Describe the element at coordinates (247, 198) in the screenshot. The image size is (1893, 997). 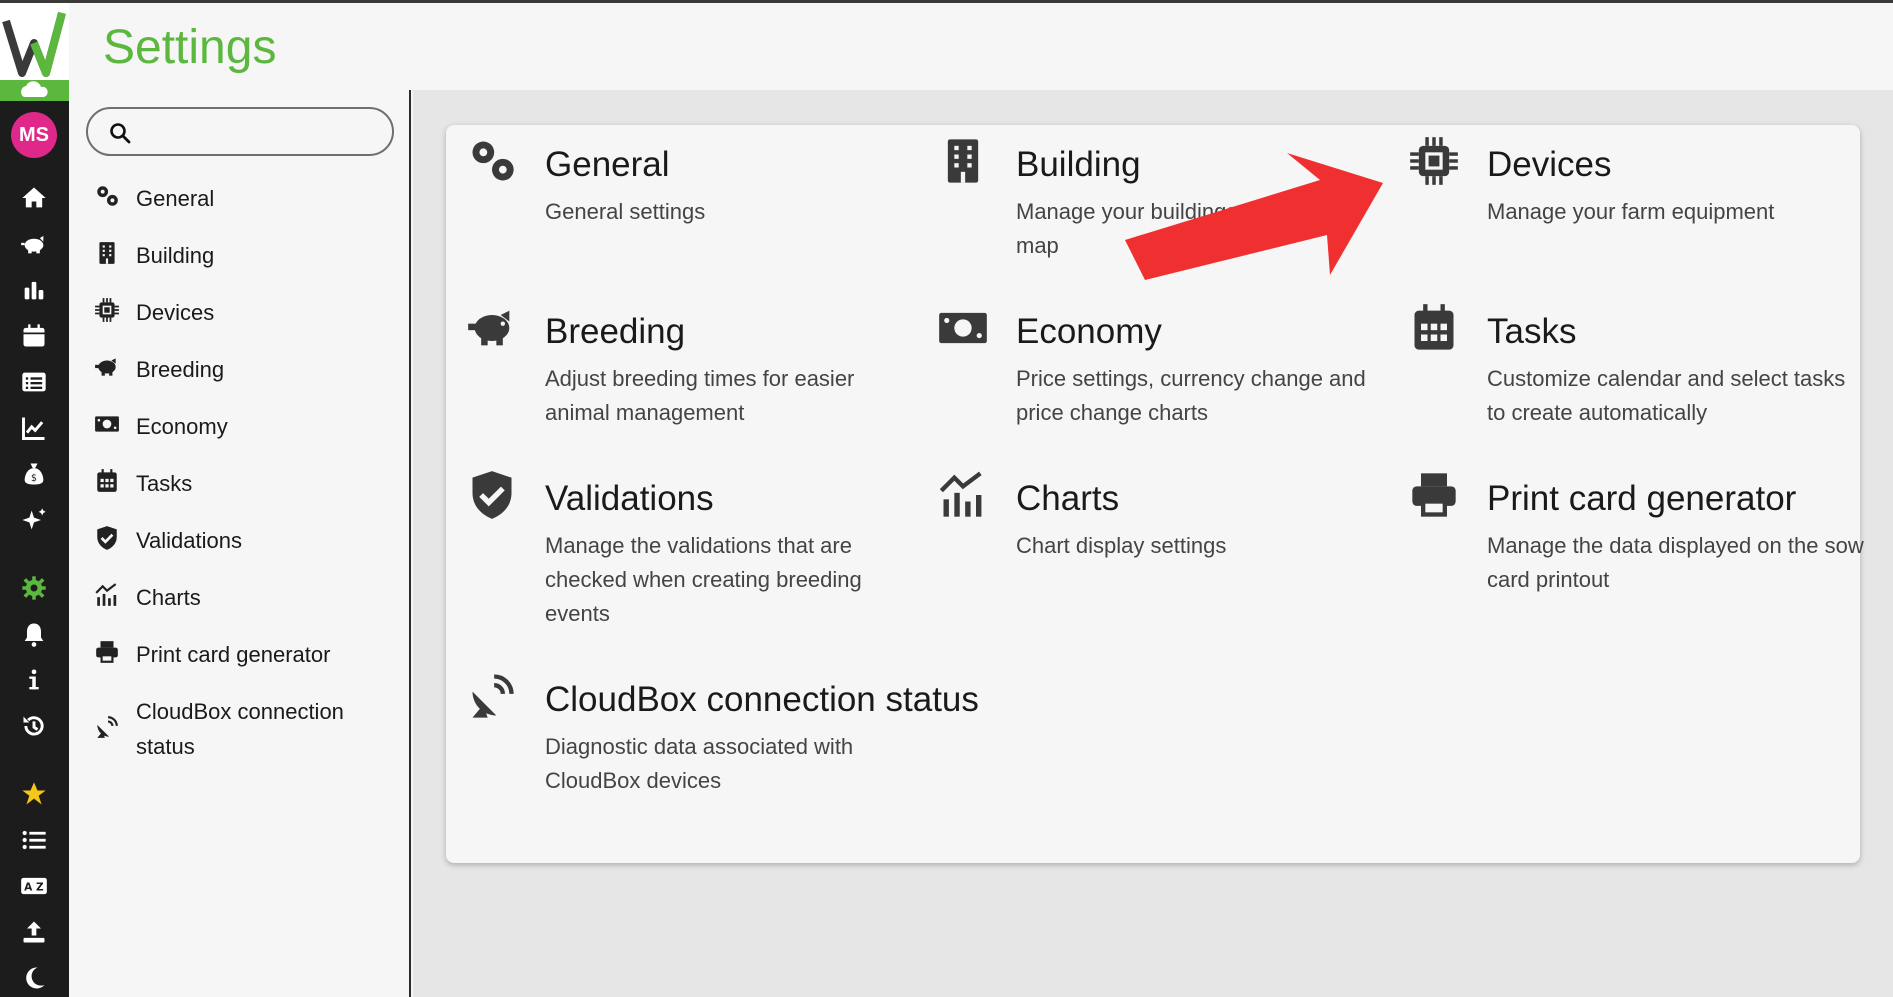
I see `sidebar-item-general: General` at that location.